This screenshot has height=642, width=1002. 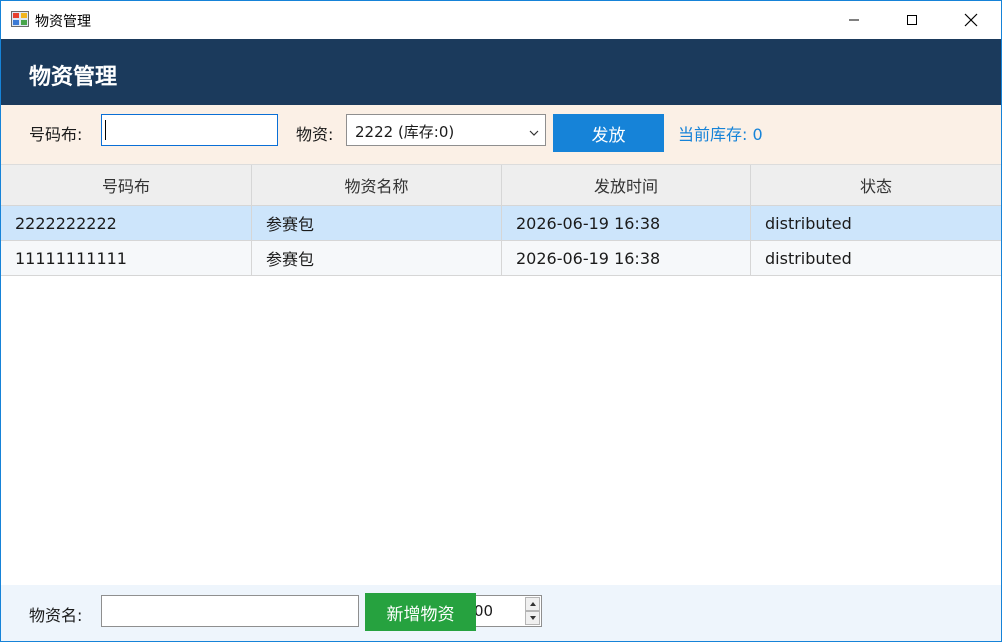 I want to click on chevron-down-icon, so click(x=534, y=133).